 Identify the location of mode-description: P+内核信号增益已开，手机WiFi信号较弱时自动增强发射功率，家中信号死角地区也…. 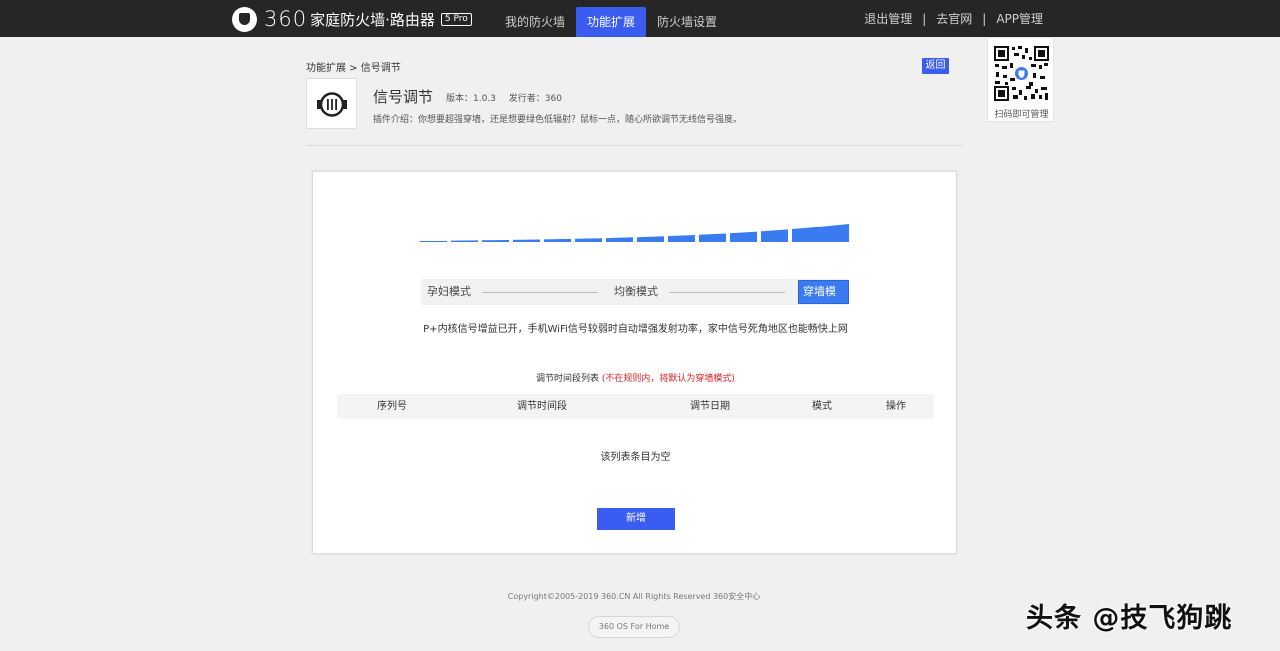
(635, 327).